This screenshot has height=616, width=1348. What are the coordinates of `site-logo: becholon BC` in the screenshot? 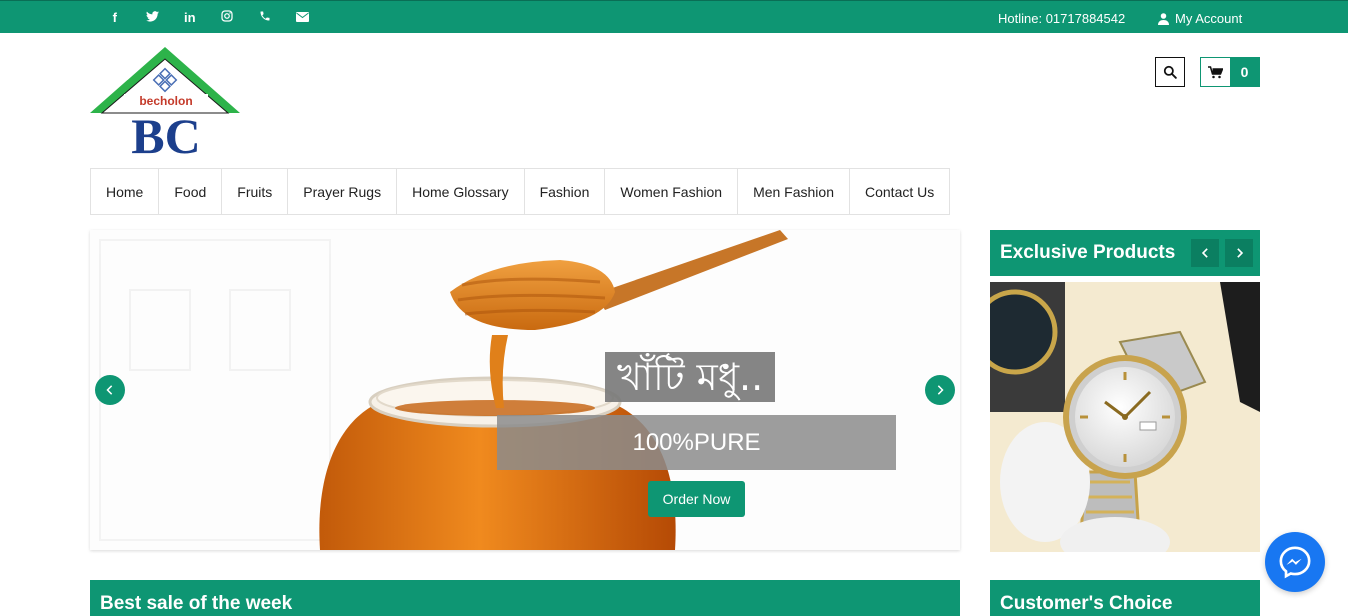 It's located at (165, 105).